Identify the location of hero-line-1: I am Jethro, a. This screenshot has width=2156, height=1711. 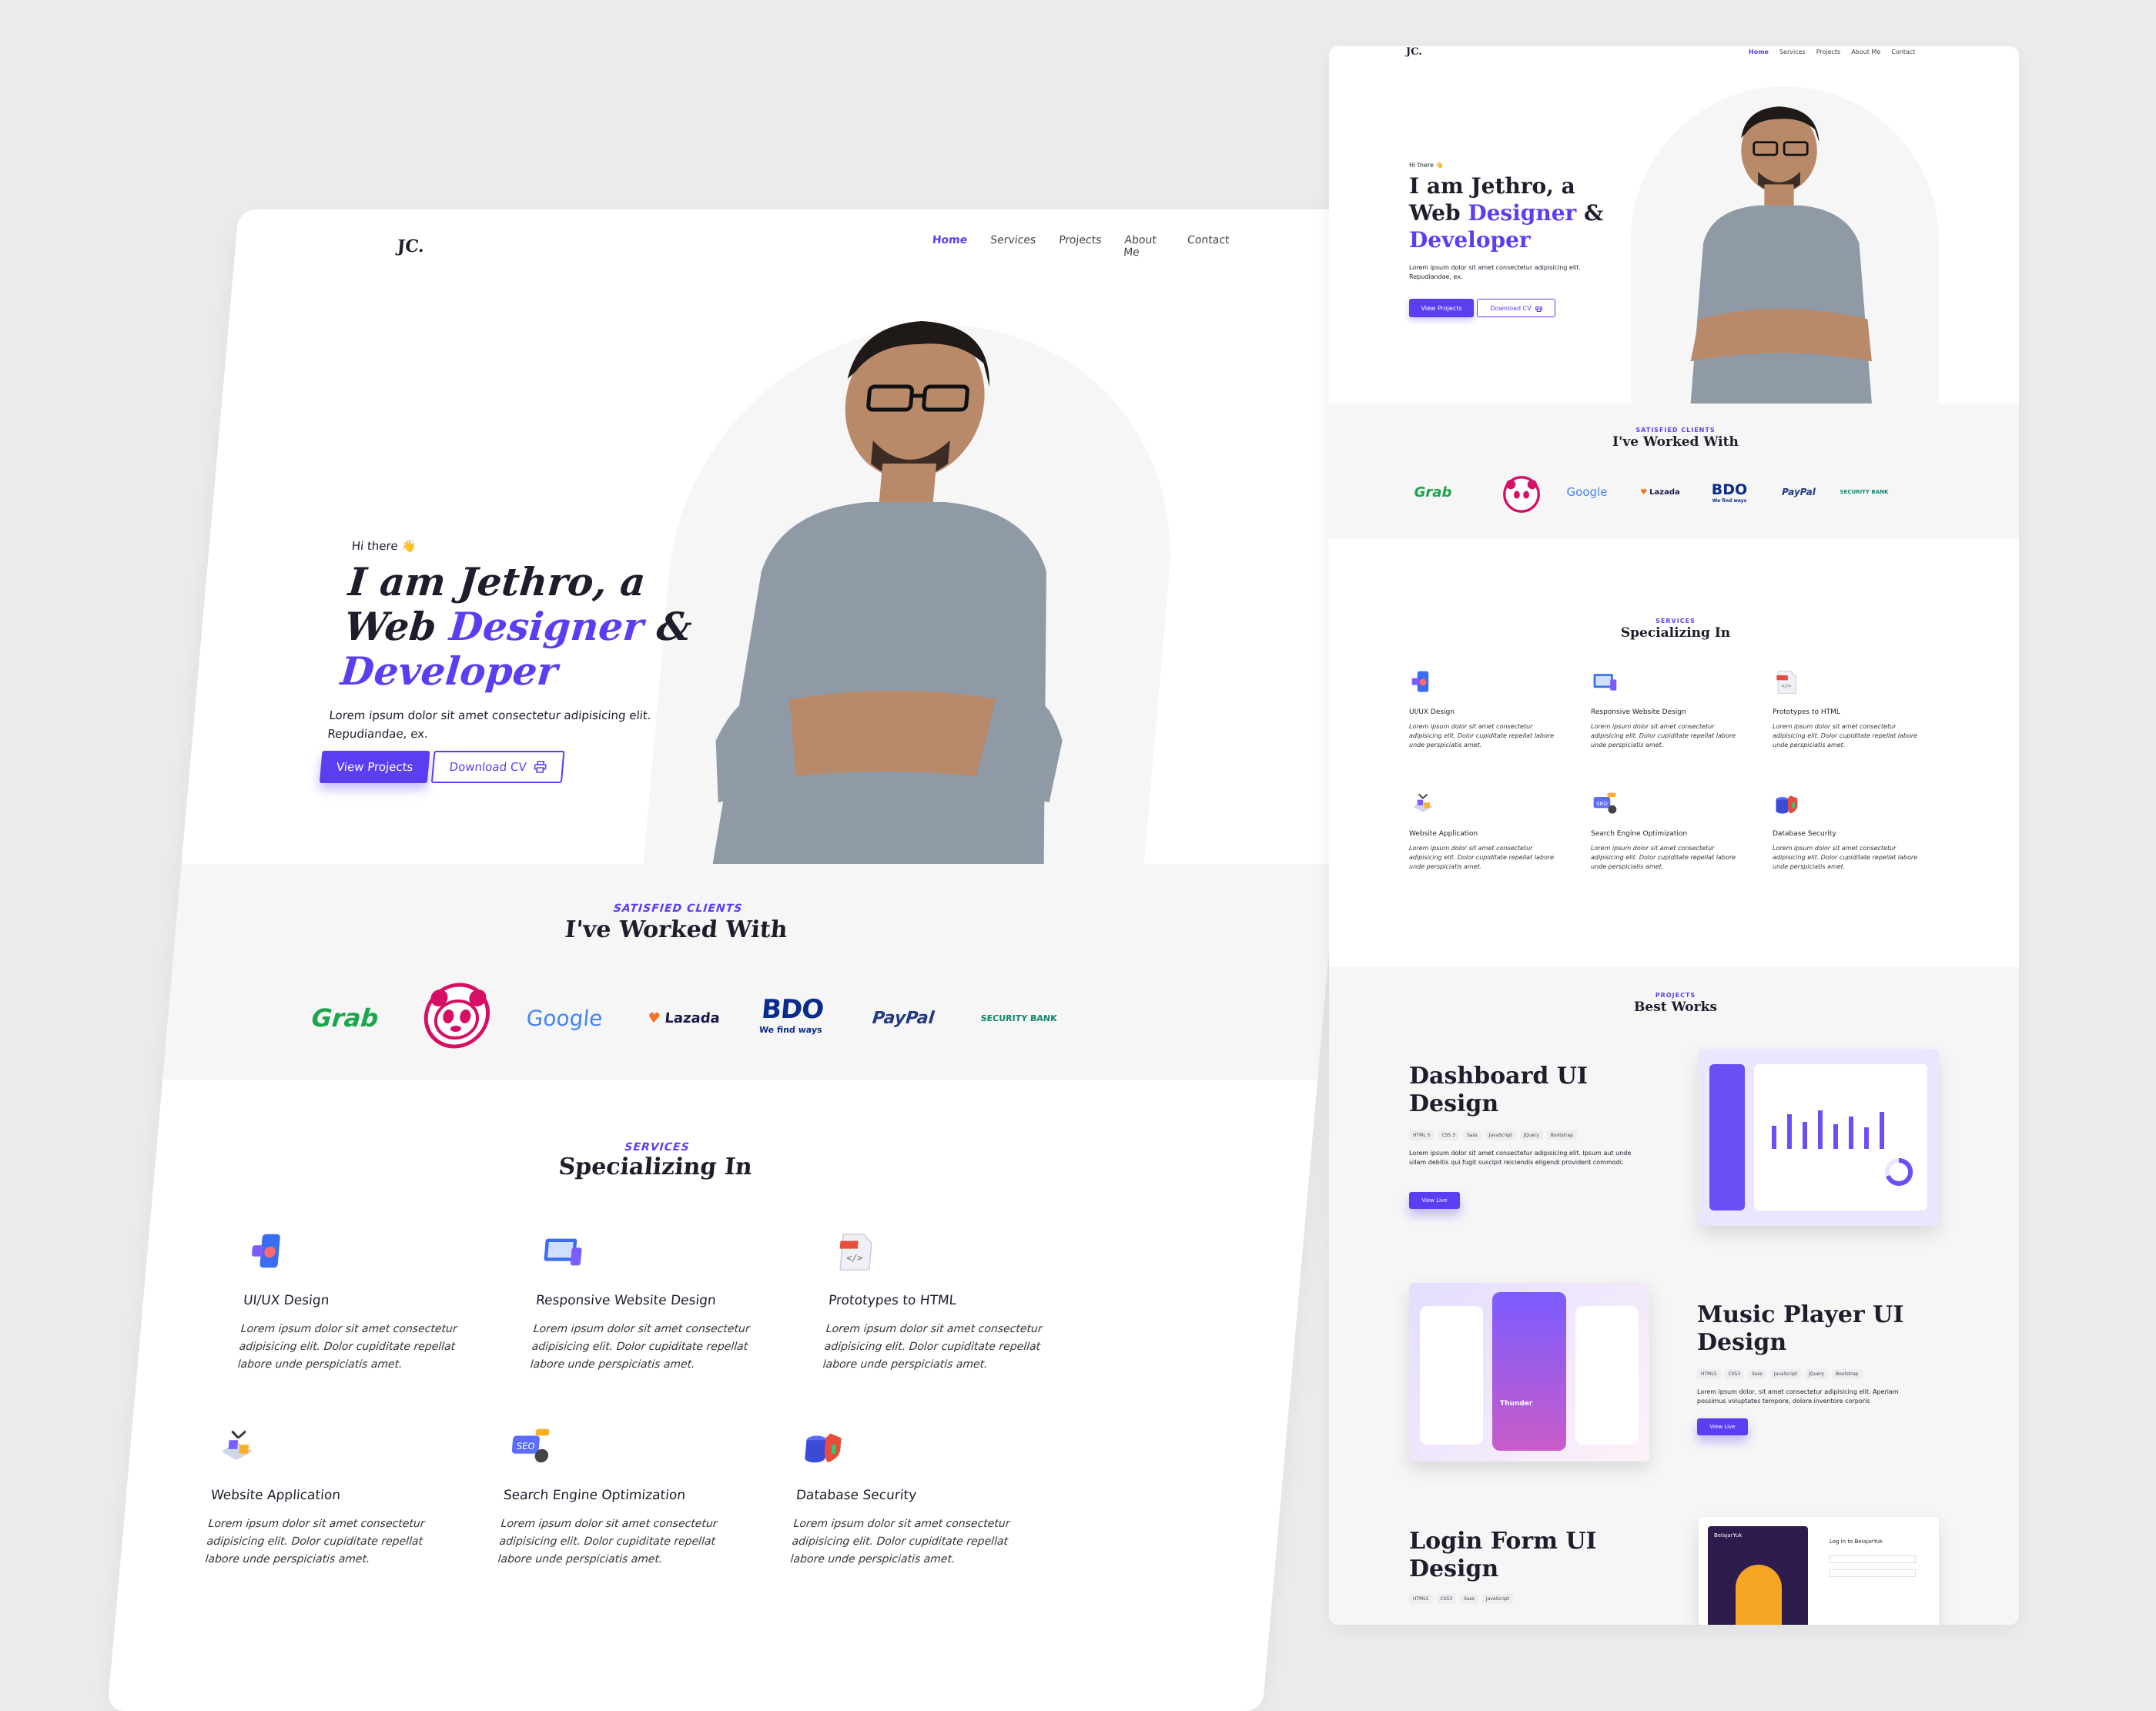
(497, 581).